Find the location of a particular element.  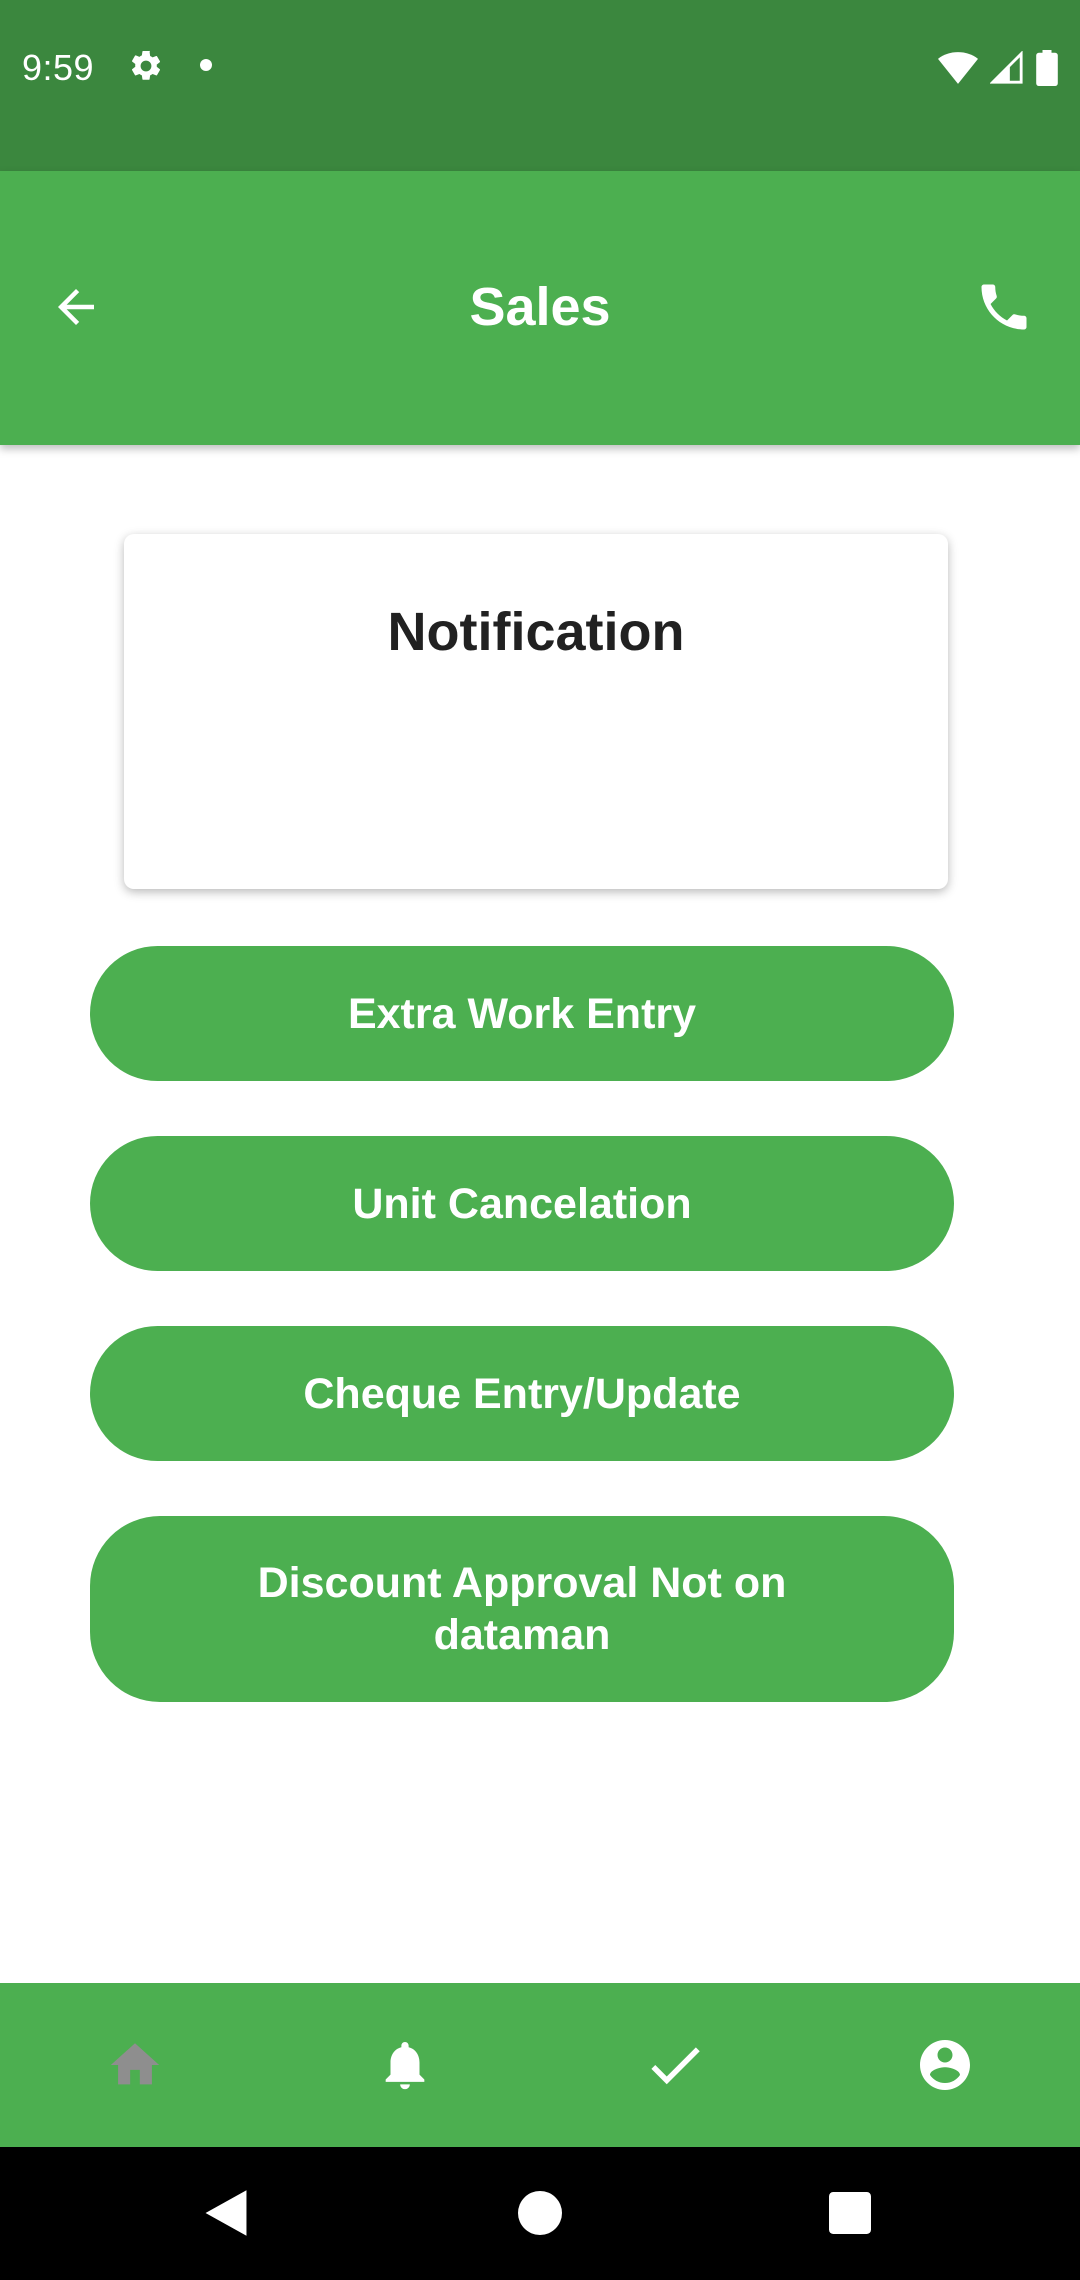

nav-item-notifications is located at coordinates (405, 2065).